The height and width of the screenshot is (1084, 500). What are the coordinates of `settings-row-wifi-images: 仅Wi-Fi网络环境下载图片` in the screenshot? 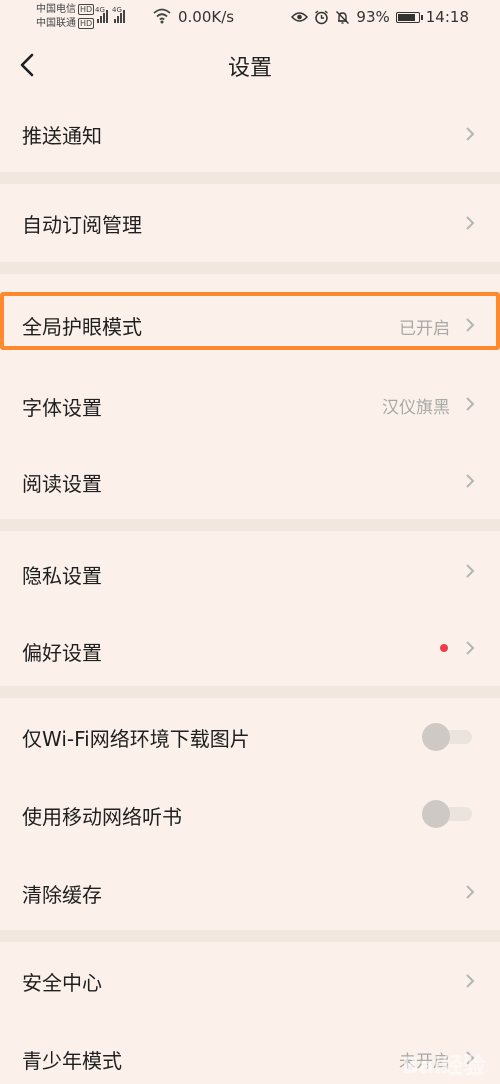 It's located at (250, 737).